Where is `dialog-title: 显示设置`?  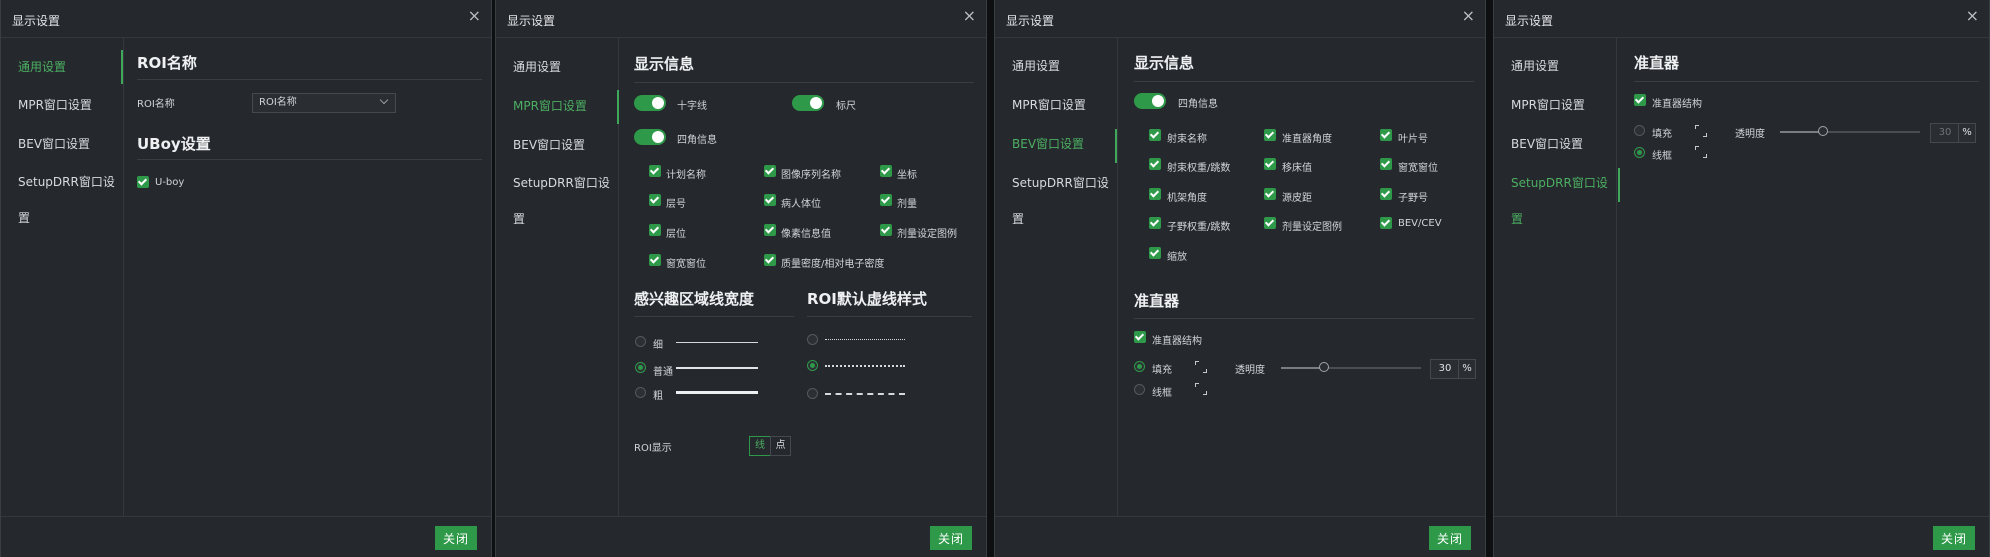 dialog-title: 显示设置 is located at coordinates (531, 21).